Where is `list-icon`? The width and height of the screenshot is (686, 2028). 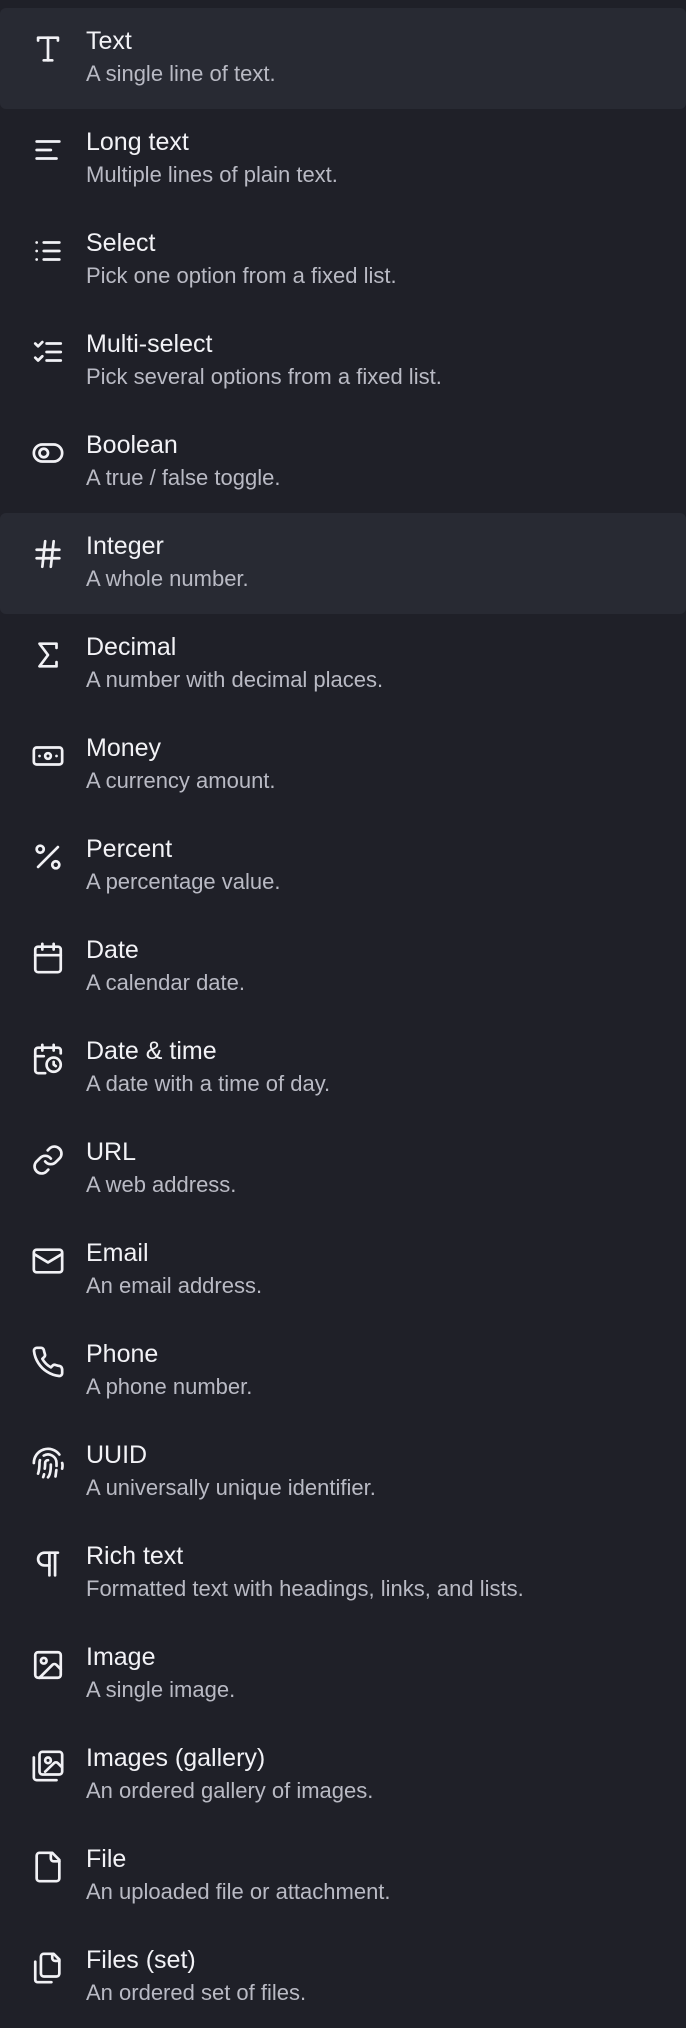
list-icon is located at coordinates (48, 251).